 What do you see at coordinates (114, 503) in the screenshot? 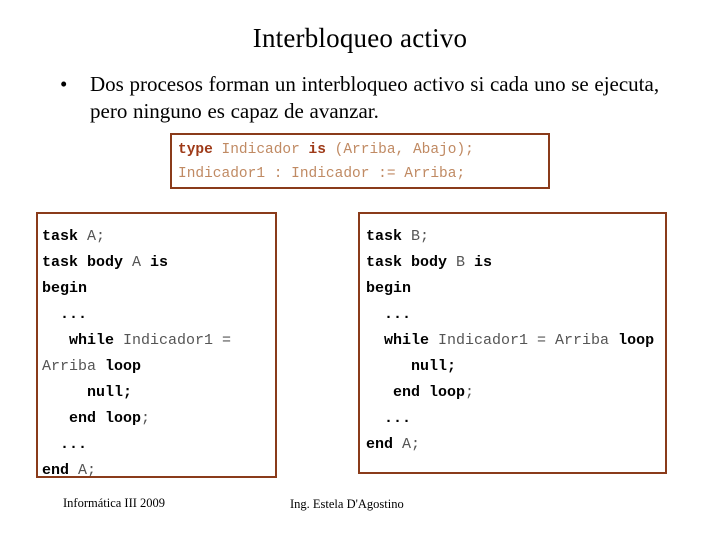
I see `footer-course-label: Informática III 2009` at bounding box center [114, 503].